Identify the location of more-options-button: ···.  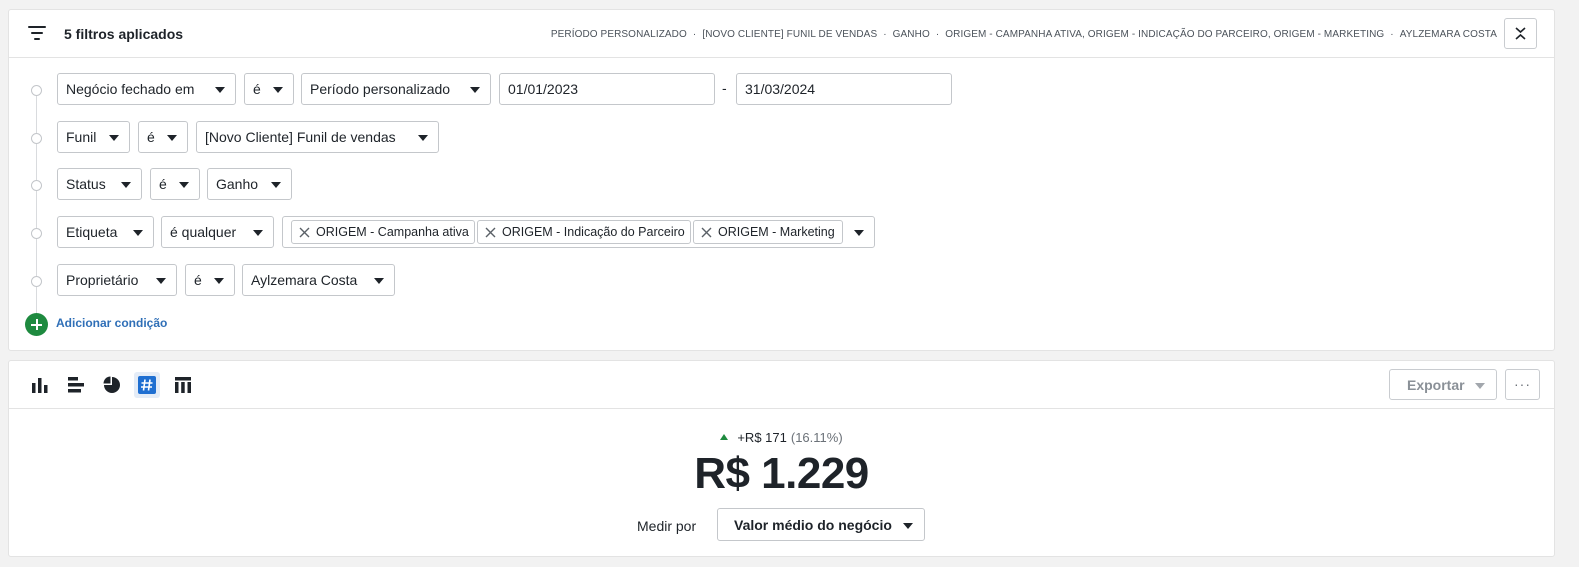
(1522, 384).